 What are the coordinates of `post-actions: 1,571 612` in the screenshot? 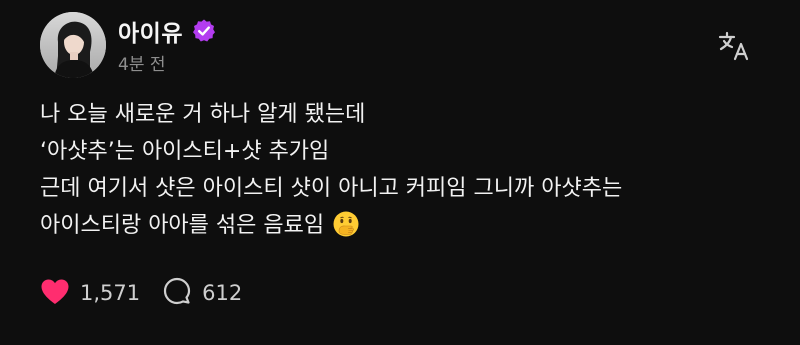 It's located at (141, 293).